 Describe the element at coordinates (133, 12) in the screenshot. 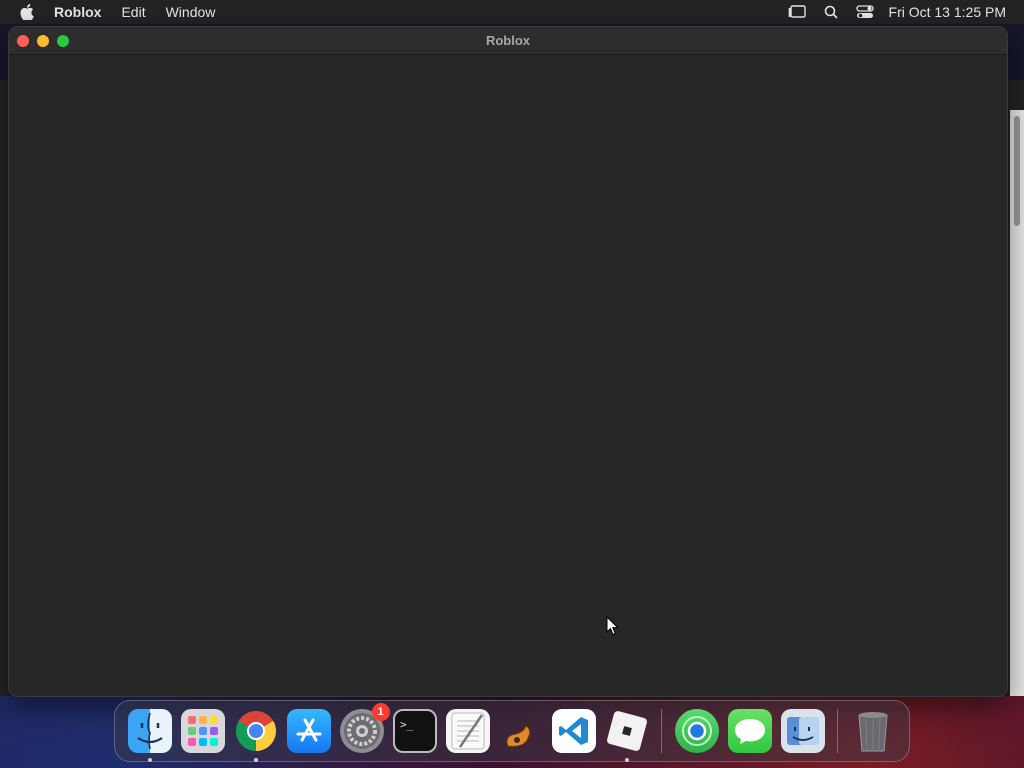

I see `menu-edit: Edit` at that location.